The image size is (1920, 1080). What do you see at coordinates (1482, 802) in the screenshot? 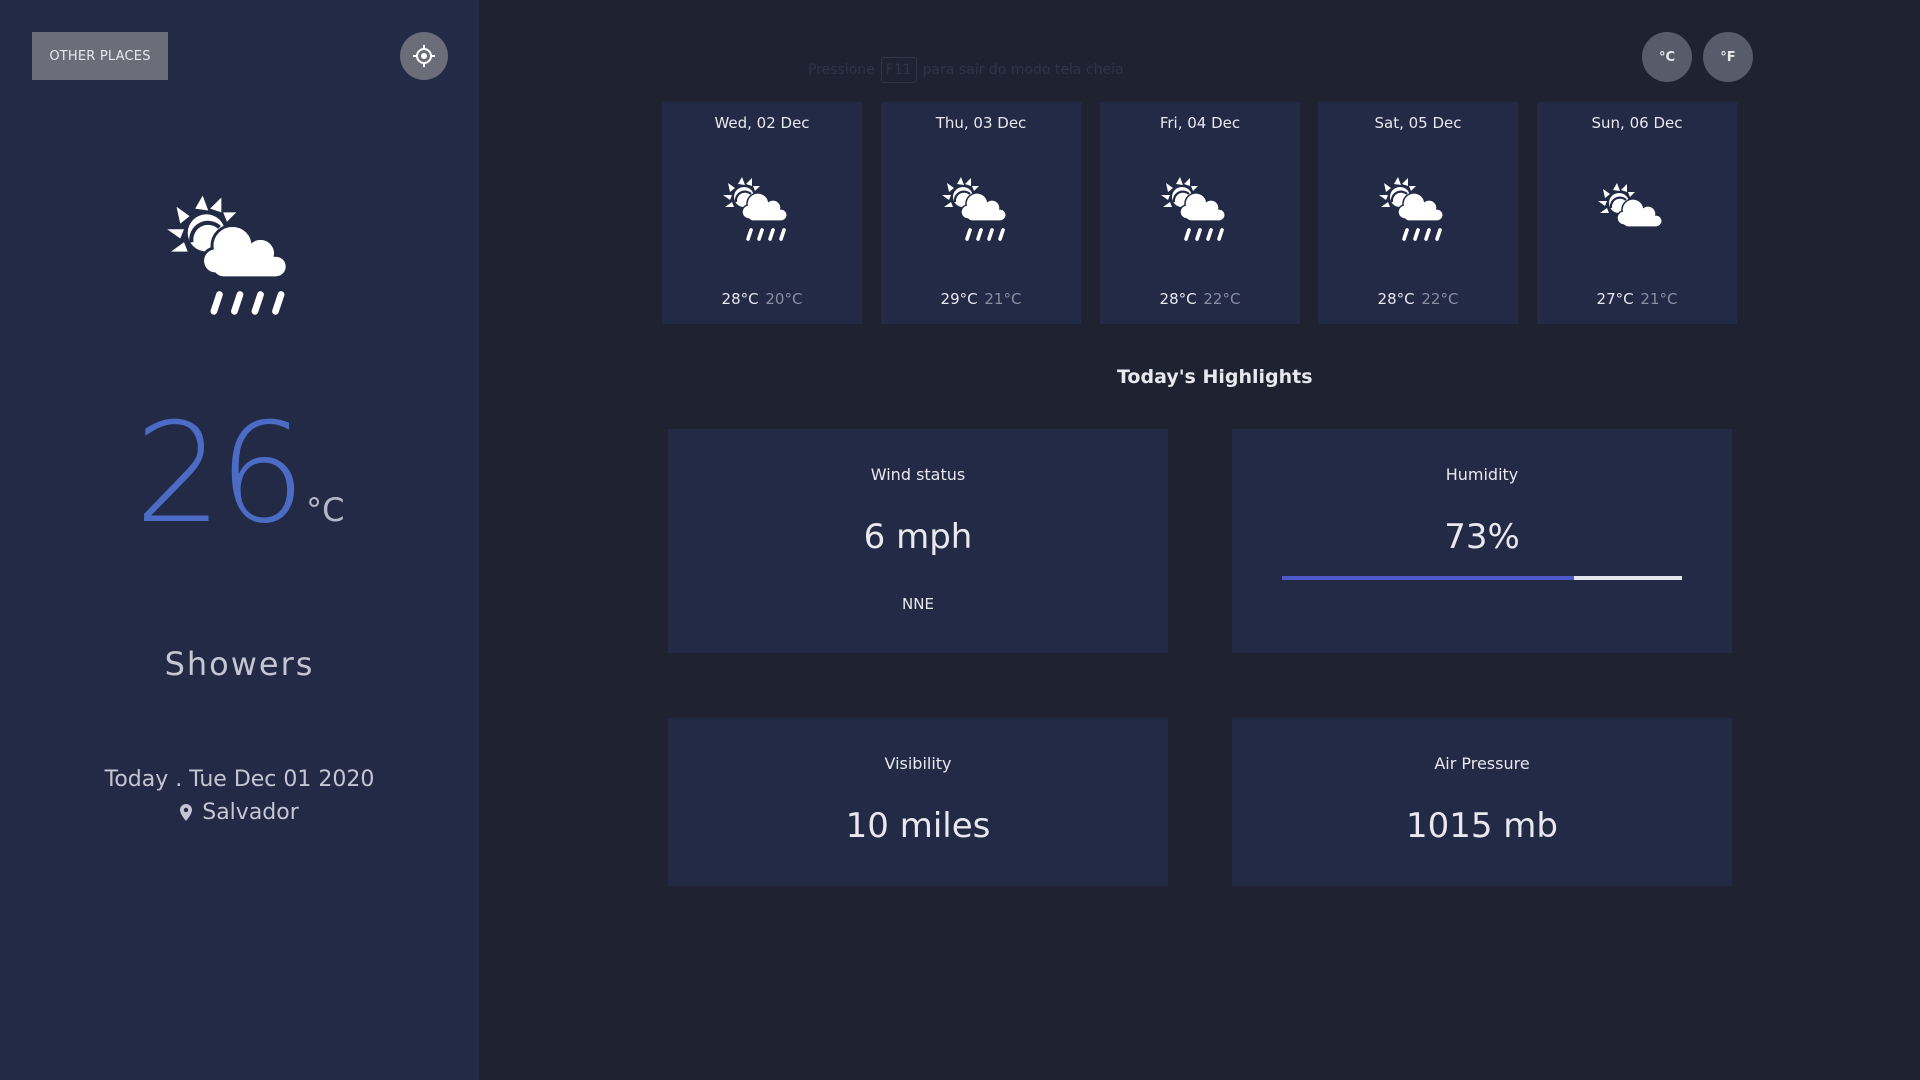
I see `air-pressure-card: Air Pressure 1015 mb` at bounding box center [1482, 802].